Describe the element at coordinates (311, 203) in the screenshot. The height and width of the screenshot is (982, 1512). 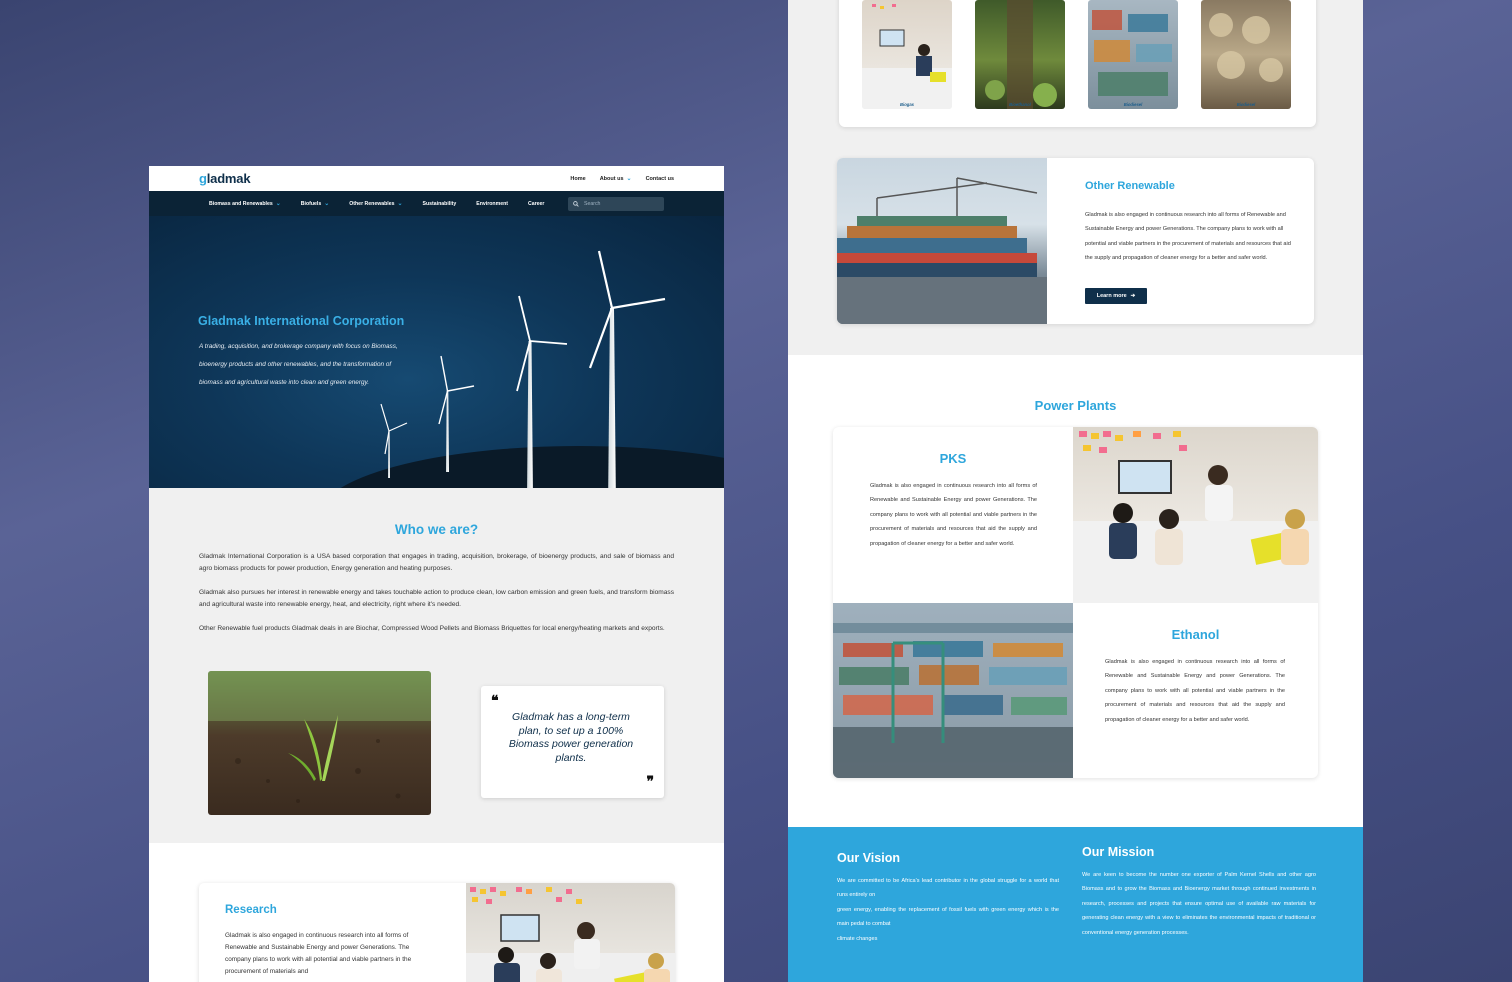
I see `nav-biofuels-label: Biofuels` at that location.